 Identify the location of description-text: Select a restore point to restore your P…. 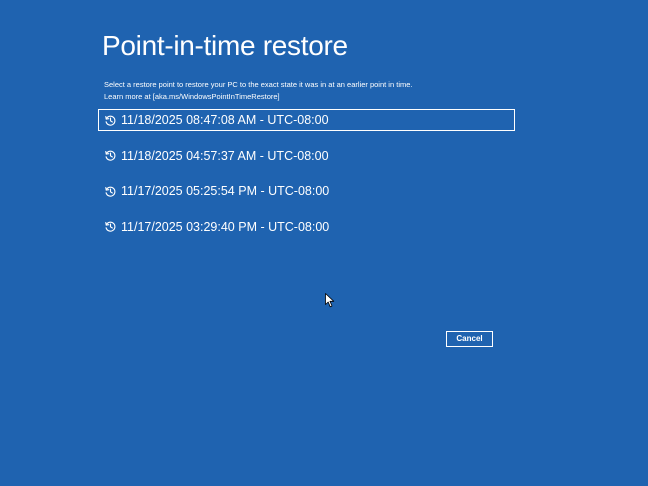
(258, 84).